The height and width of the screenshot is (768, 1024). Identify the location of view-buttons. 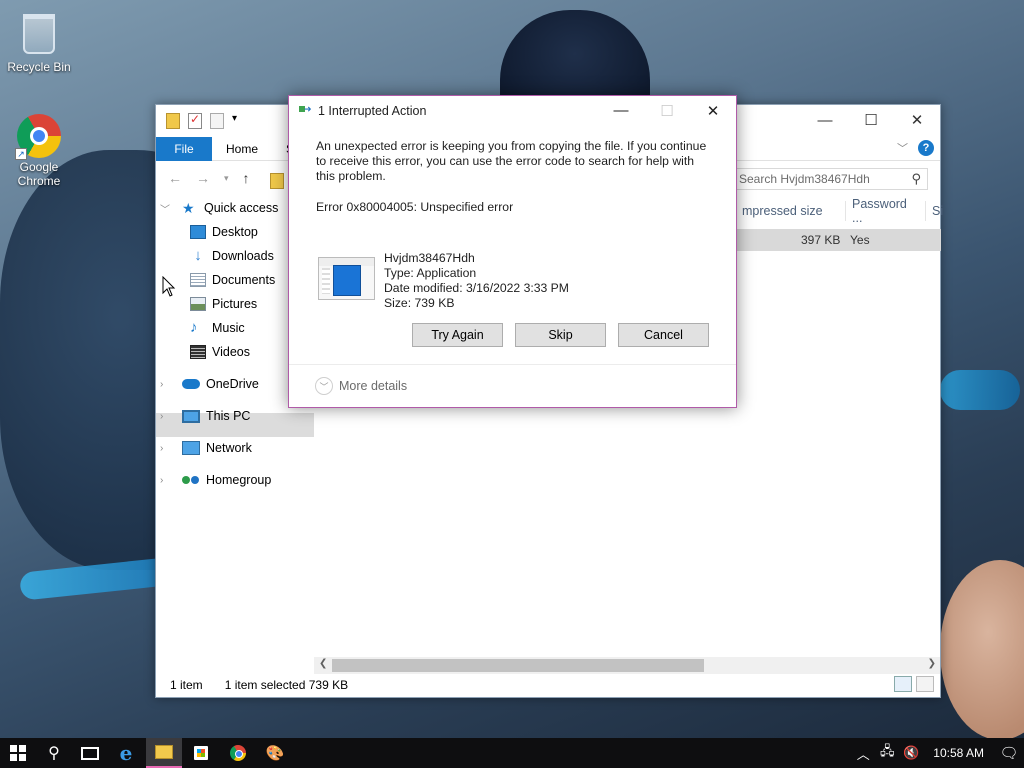
(914, 684).